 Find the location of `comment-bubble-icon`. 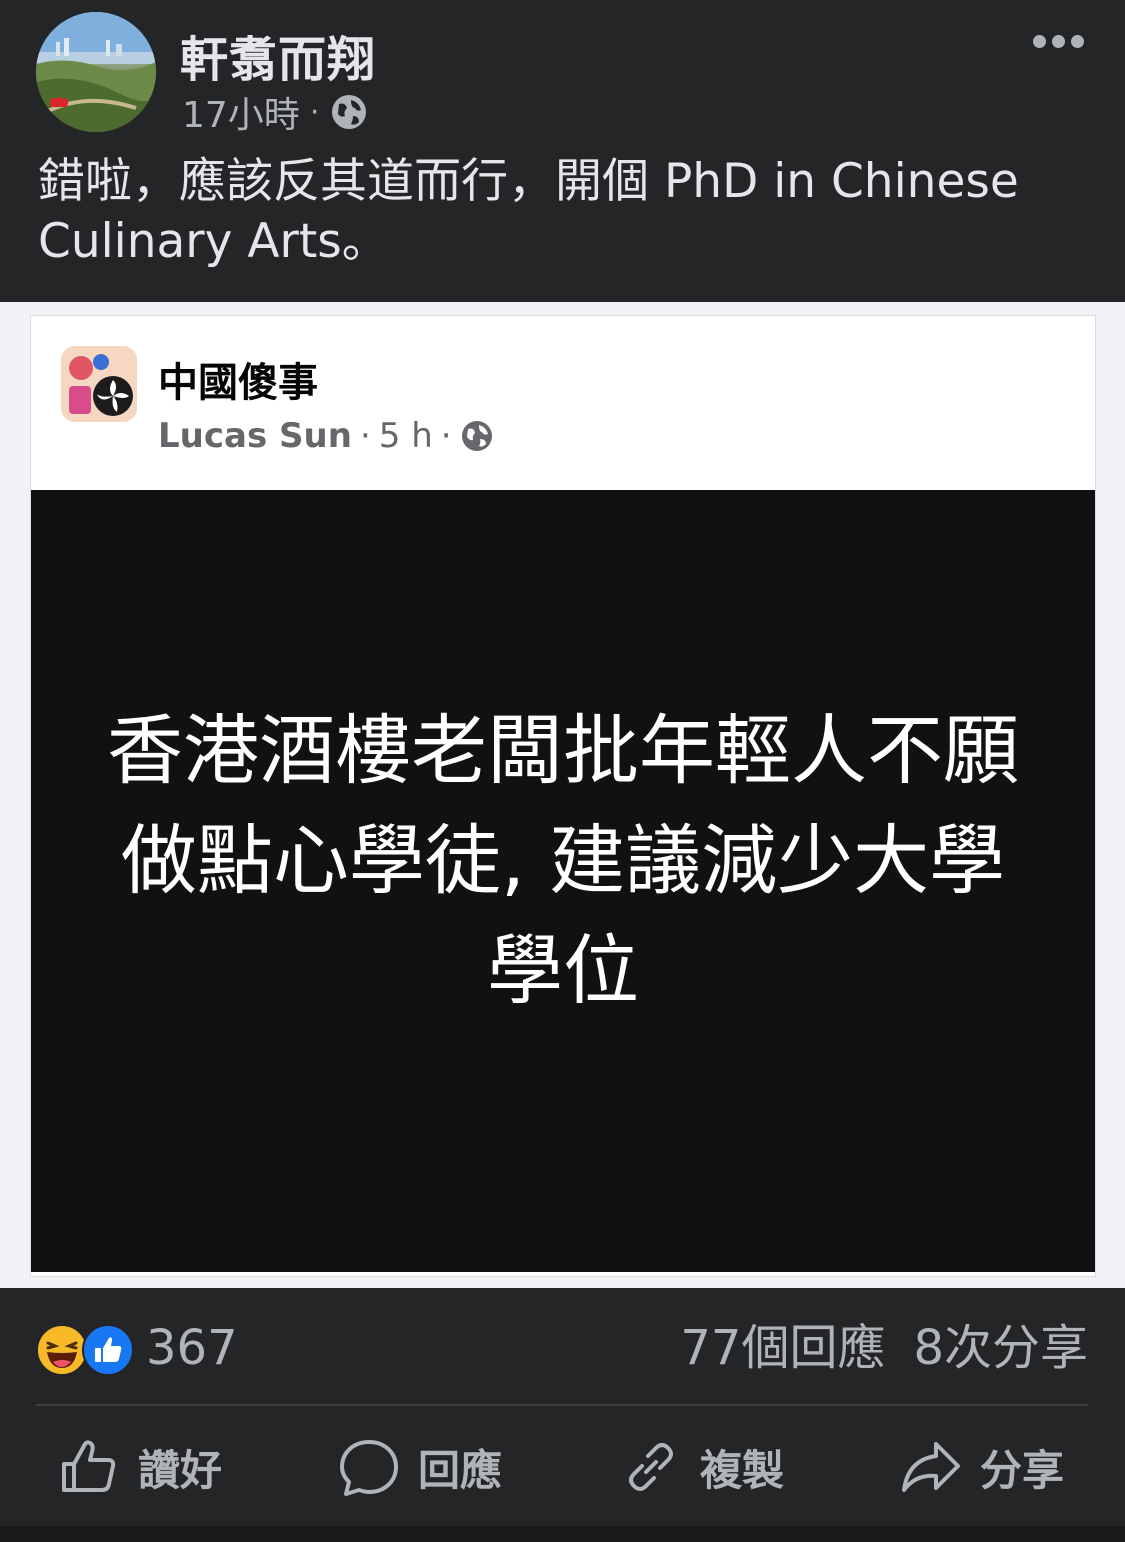

comment-bubble-icon is located at coordinates (369, 1468).